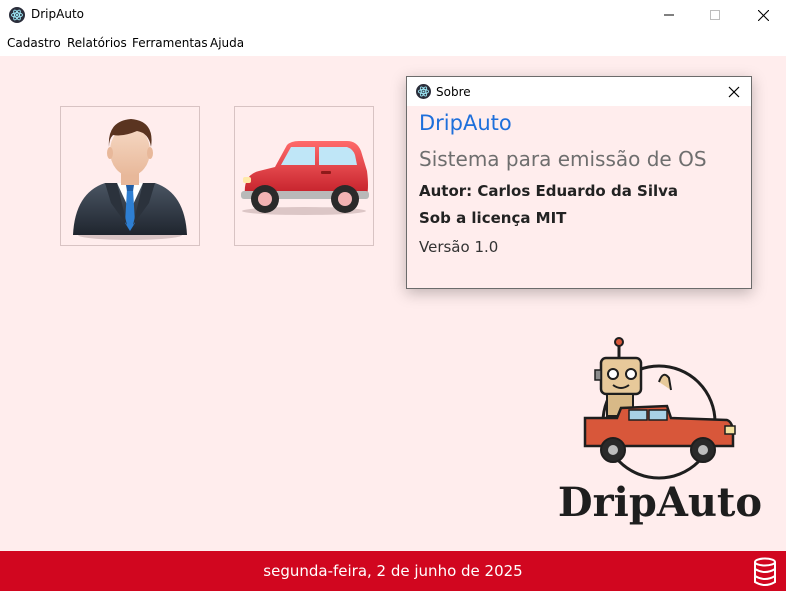 The width and height of the screenshot is (786, 591). I want to click on about-subtitle: Sistema para emissão de OS, so click(563, 159).